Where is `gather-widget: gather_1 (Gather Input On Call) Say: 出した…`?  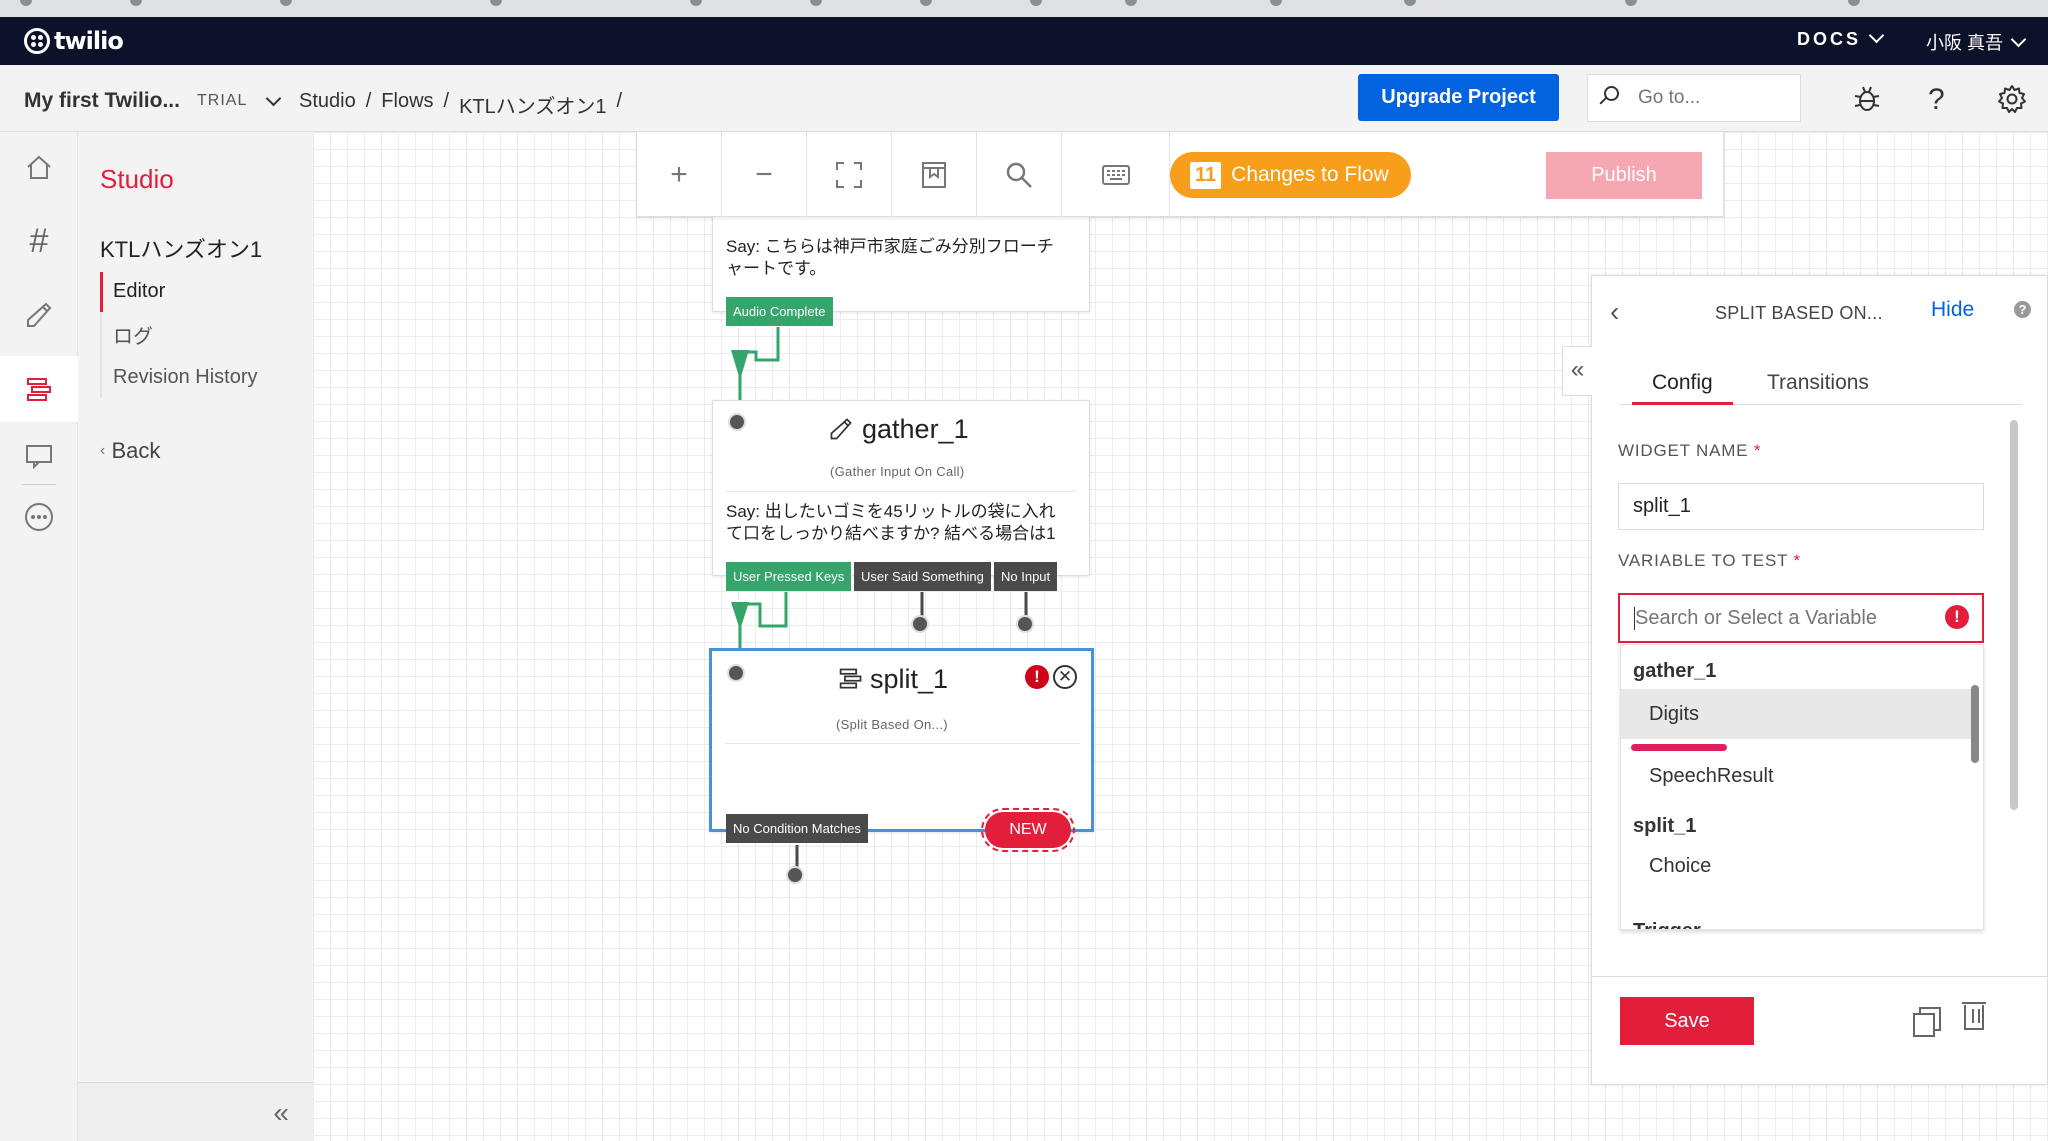
gather-widget: gather_1 (Gather Input On Call) Say: 出した… is located at coordinates (901, 488).